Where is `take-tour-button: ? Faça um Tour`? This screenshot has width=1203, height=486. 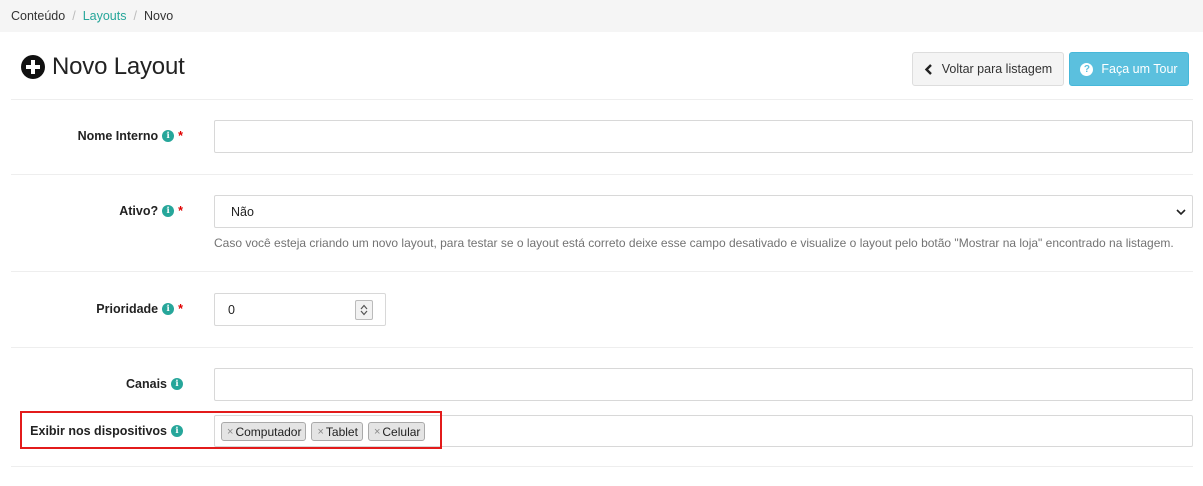 take-tour-button: ? Faça um Tour is located at coordinates (1129, 69).